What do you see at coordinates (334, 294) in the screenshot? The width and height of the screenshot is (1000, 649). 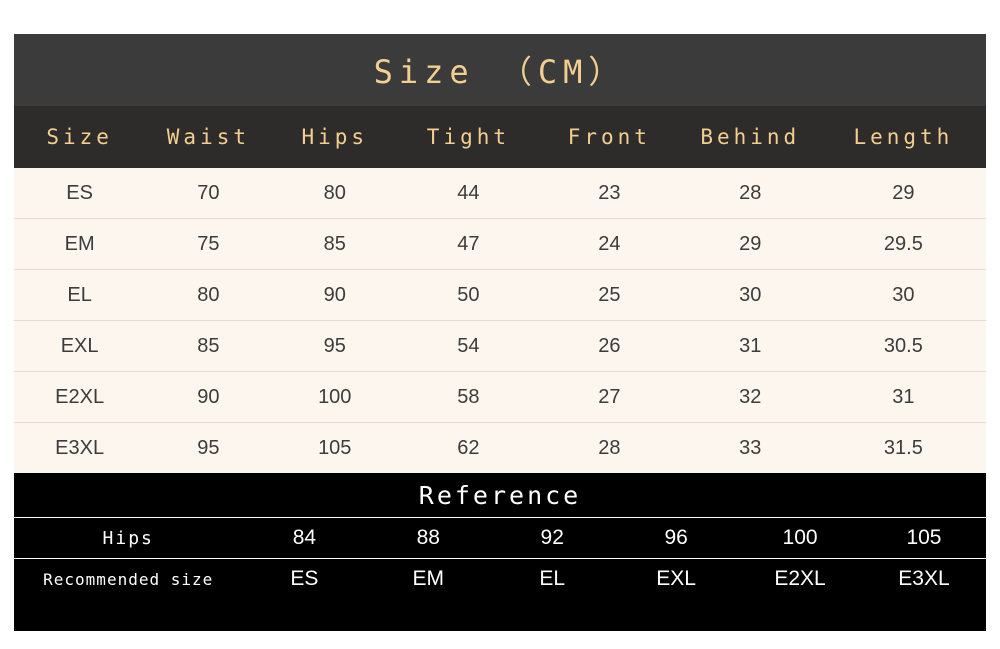 I see `cell-hips: 90` at bounding box center [334, 294].